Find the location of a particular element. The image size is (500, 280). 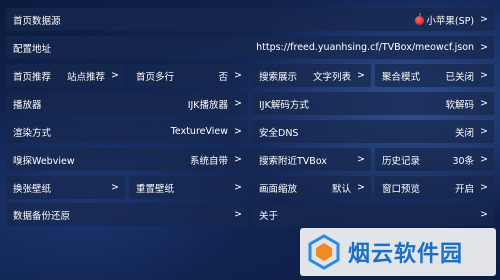

picture-scale-item: 画面缩放 默认 > is located at coordinates (311, 187).